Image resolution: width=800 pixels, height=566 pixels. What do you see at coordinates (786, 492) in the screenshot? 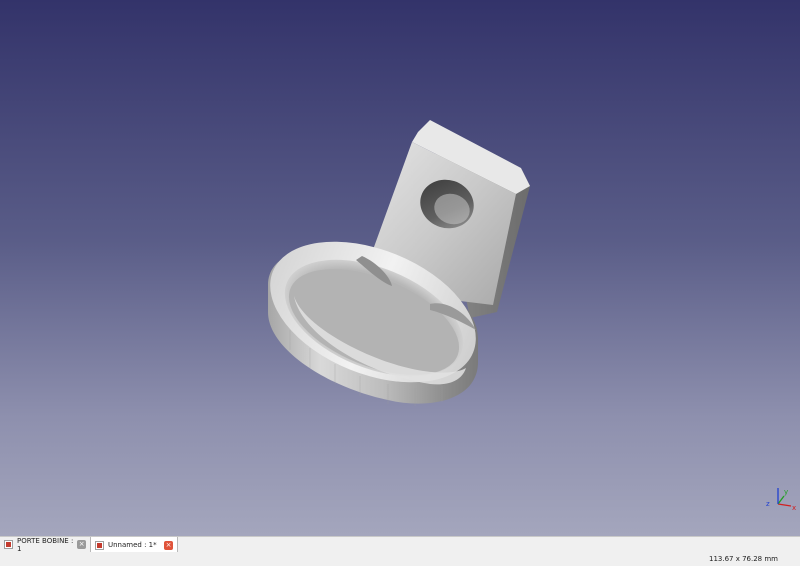
I see `y-axis-label: y` at bounding box center [786, 492].